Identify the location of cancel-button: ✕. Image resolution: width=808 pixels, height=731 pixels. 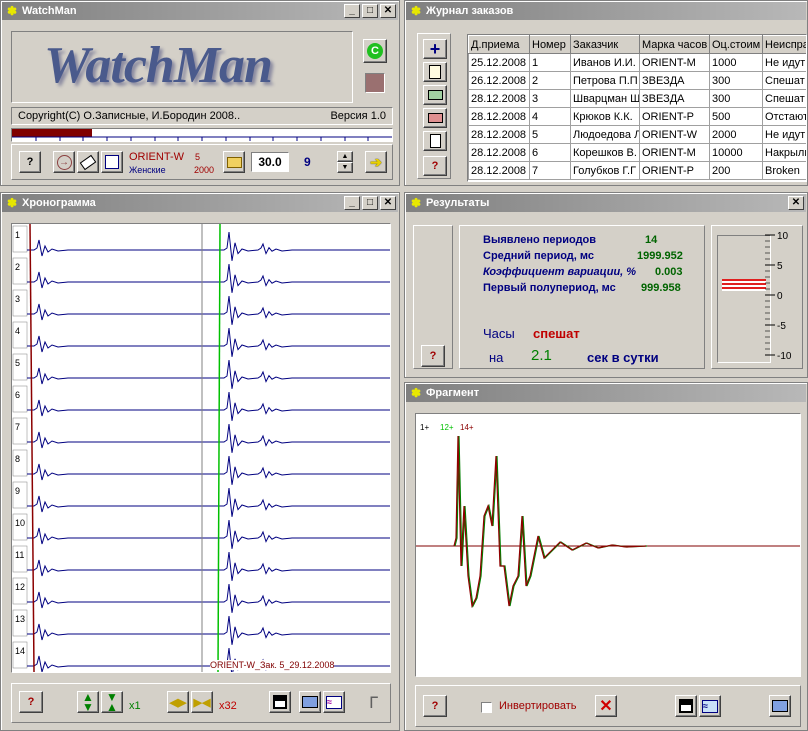
(606, 706).